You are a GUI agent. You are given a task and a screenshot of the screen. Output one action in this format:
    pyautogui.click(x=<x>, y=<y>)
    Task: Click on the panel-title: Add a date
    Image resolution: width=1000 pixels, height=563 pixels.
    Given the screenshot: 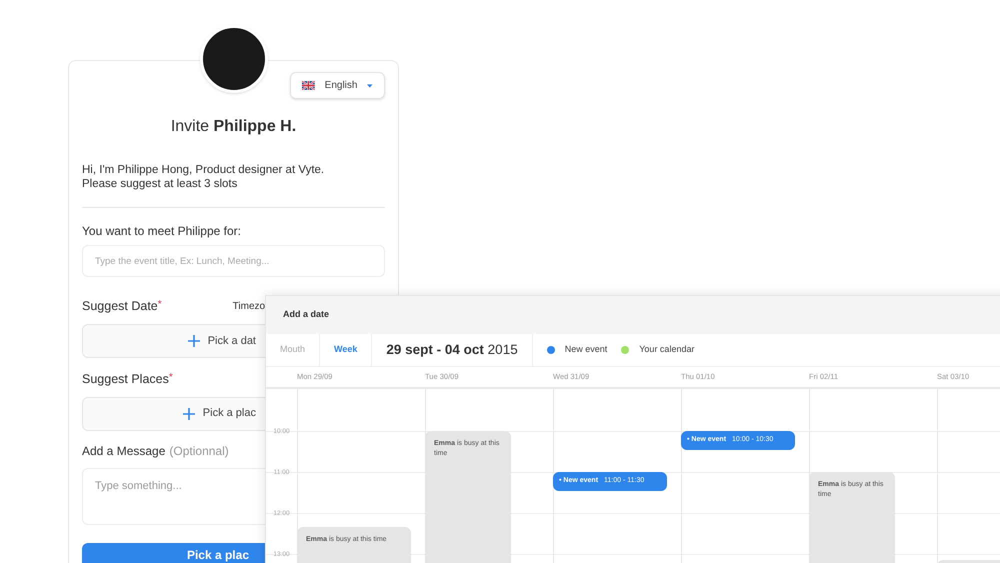 What is the action you would take?
    pyautogui.click(x=306, y=315)
    